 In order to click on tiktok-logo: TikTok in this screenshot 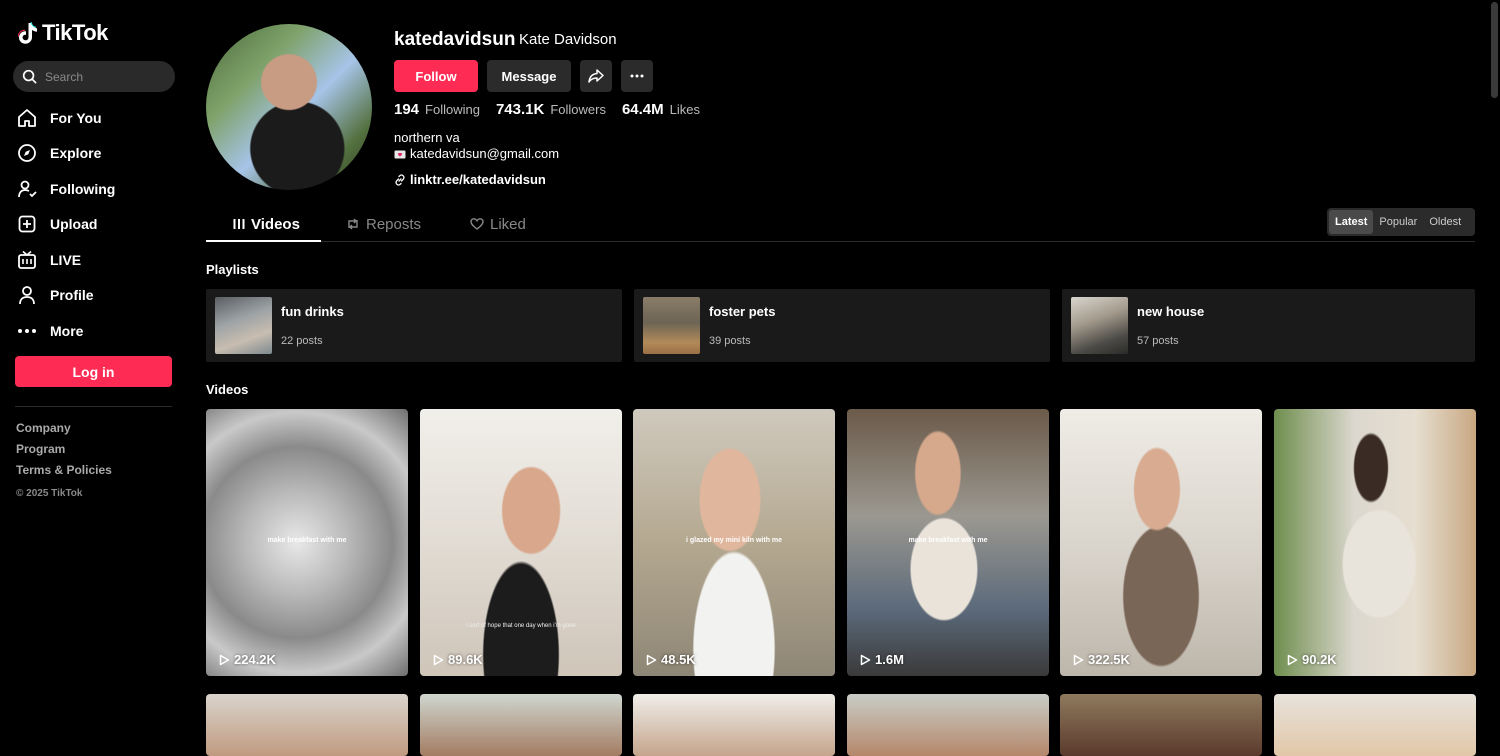, I will do `click(63, 33)`.